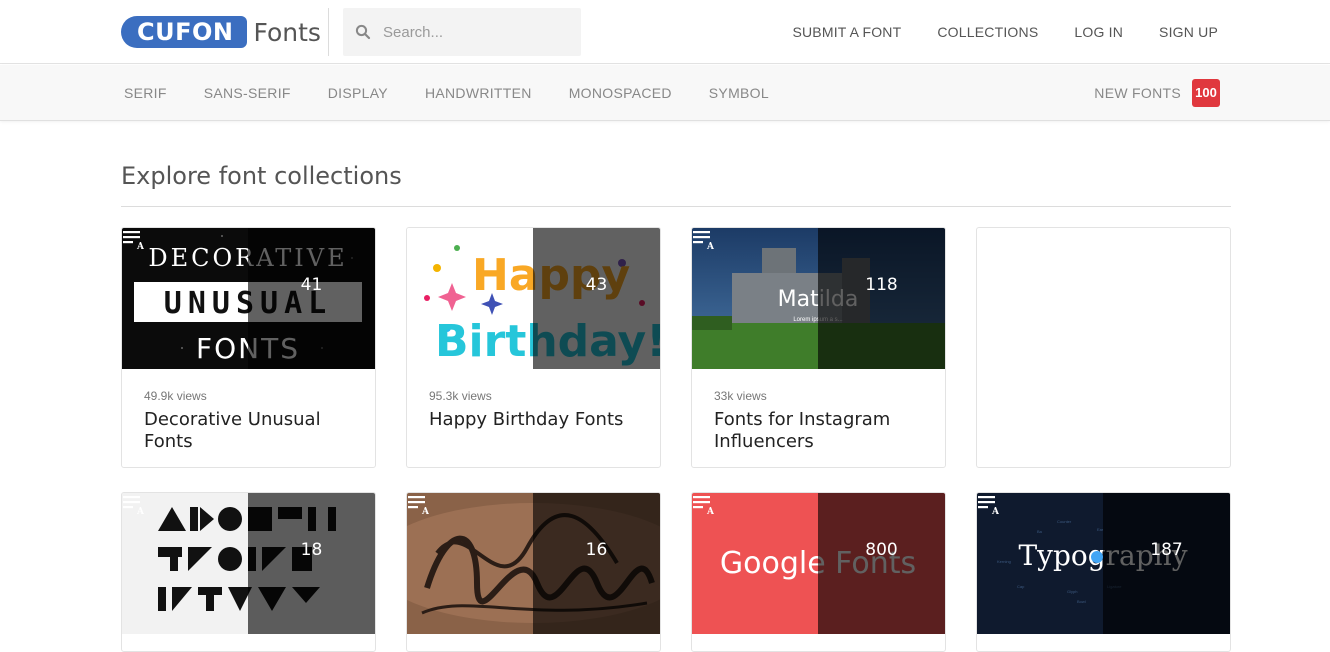 This screenshot has width=1330, height=652. Describe the element at coordinates (1098, 32) in the screenshot. I see `login-link: LOG IN` at that location.